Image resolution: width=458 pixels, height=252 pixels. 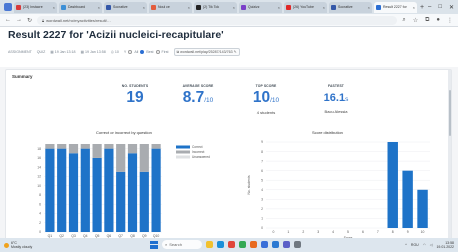 I want to click on browser-tab: Result 2227 for ×, so click(x=395, y=7).